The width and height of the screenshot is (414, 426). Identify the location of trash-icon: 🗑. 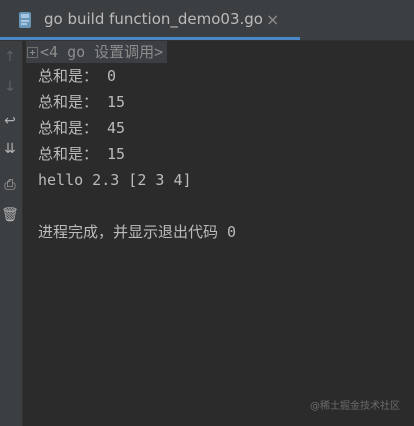
(10, 215).